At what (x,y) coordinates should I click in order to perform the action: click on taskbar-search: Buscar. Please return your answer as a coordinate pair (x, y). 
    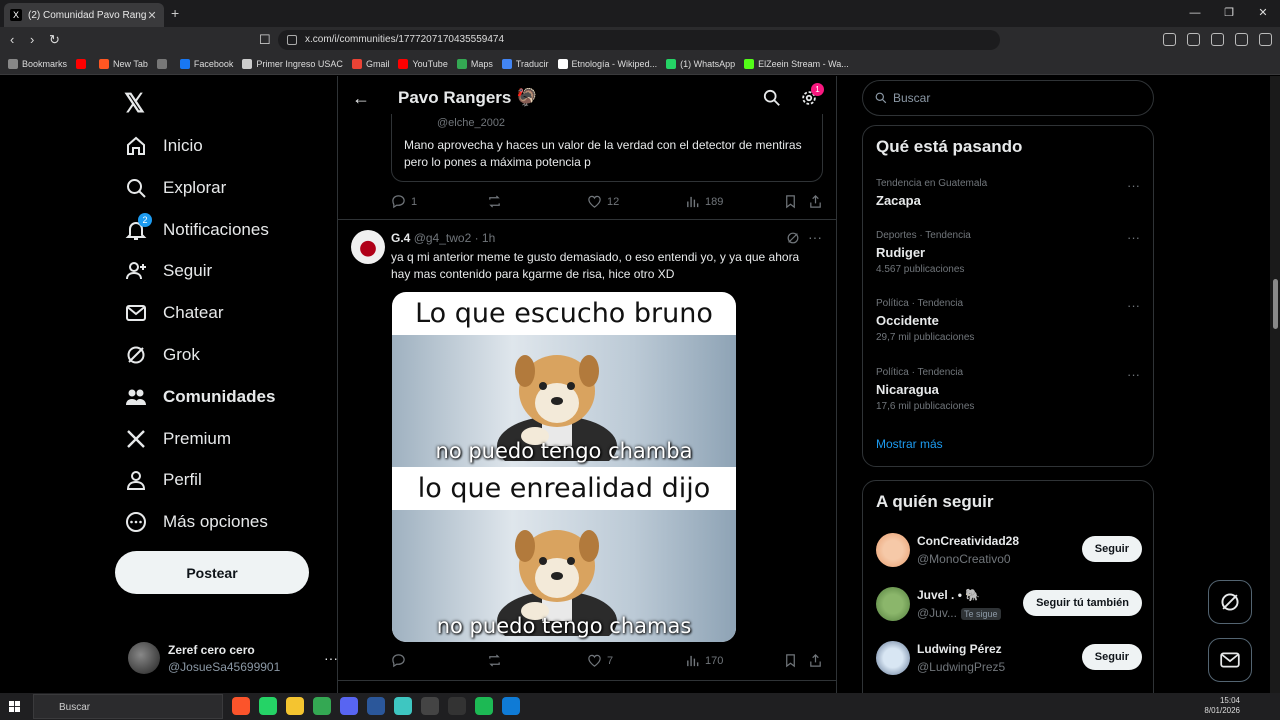
    Looking at the image, I should click on (128, 706).